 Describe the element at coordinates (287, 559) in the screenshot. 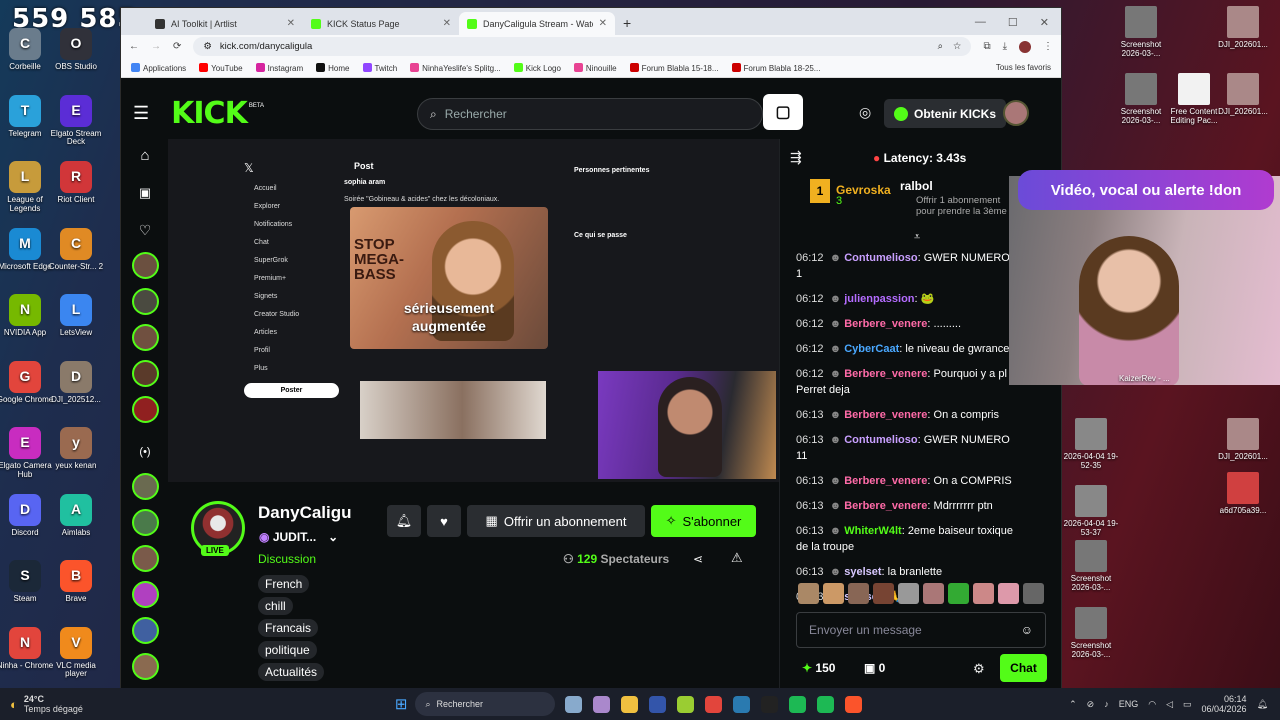

I see `category-link: Discussion` at that location.